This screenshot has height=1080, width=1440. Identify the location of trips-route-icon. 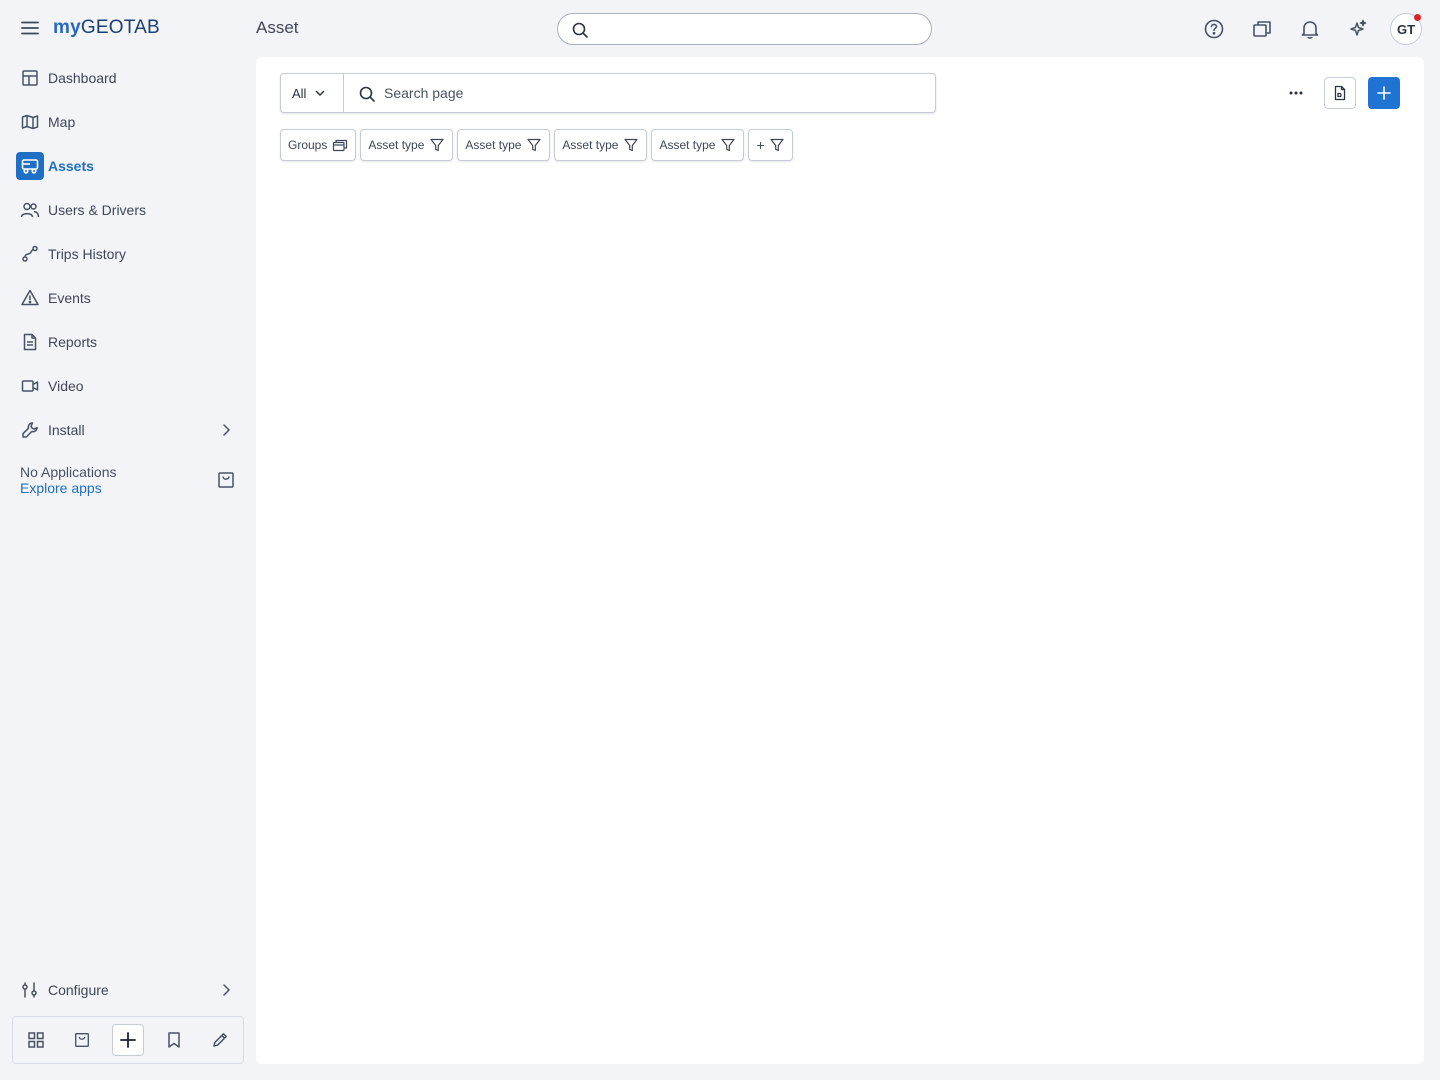
(30, 254).